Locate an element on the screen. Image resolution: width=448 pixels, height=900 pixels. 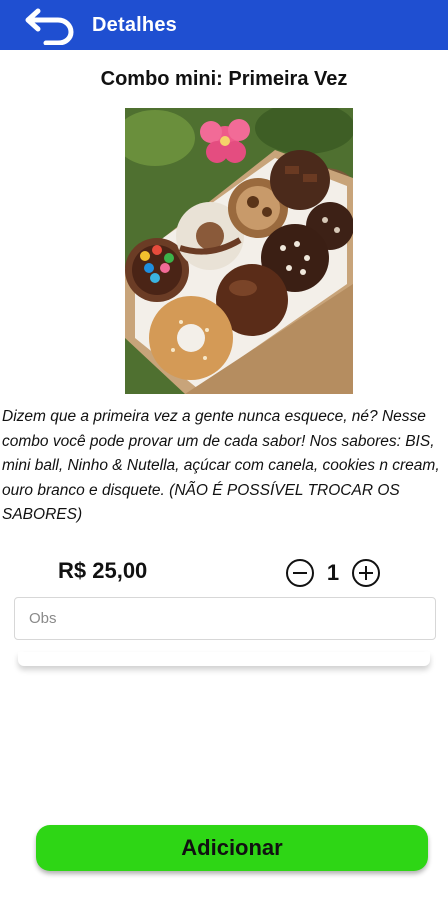
quantity-stepper: 1 is located at coordinates (333, 573).